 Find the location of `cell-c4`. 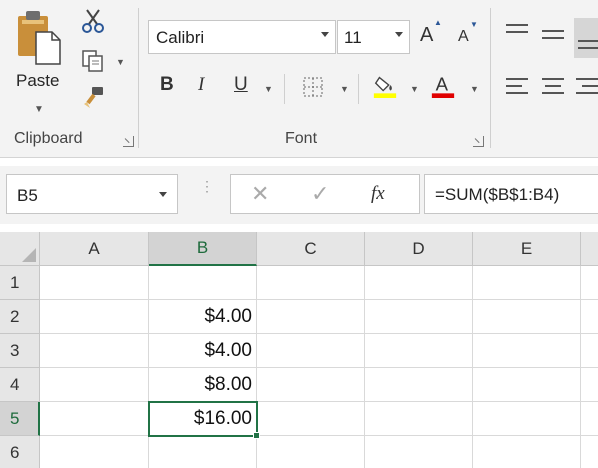

cell-c4 is located at coordinates (311, 385).